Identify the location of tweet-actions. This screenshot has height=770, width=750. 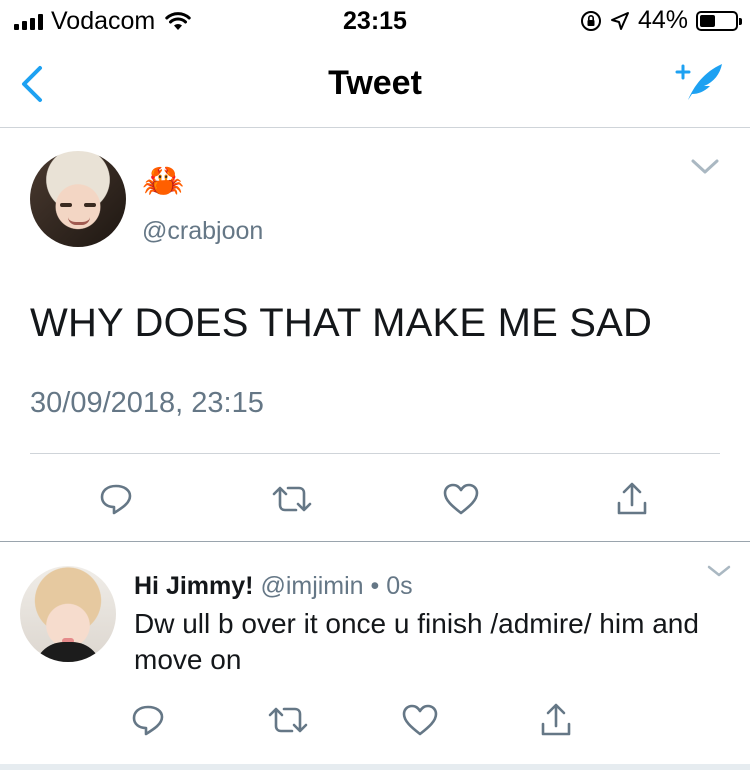
(375, 501).